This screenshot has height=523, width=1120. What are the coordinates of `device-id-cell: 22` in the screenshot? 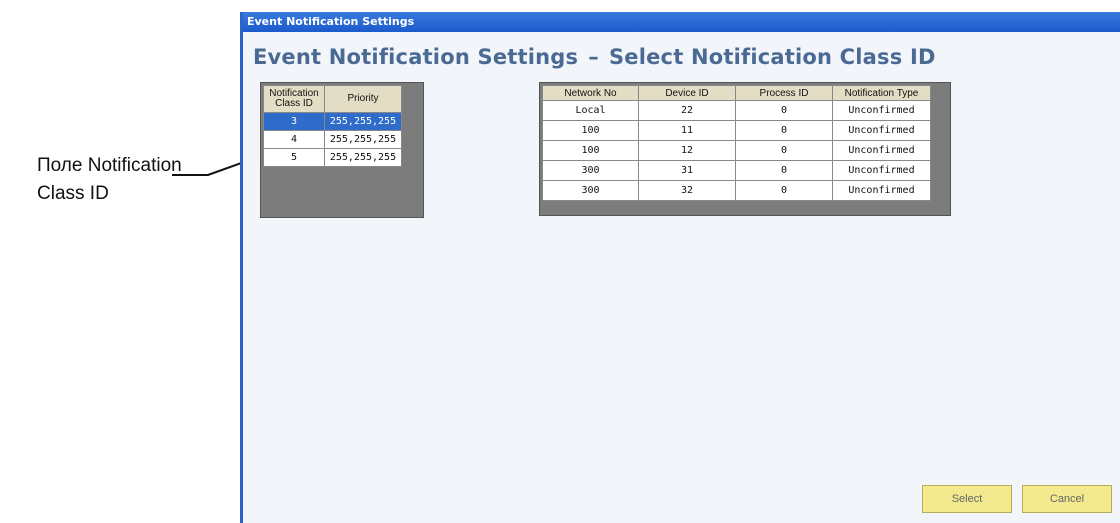 It's located at (687, 110).